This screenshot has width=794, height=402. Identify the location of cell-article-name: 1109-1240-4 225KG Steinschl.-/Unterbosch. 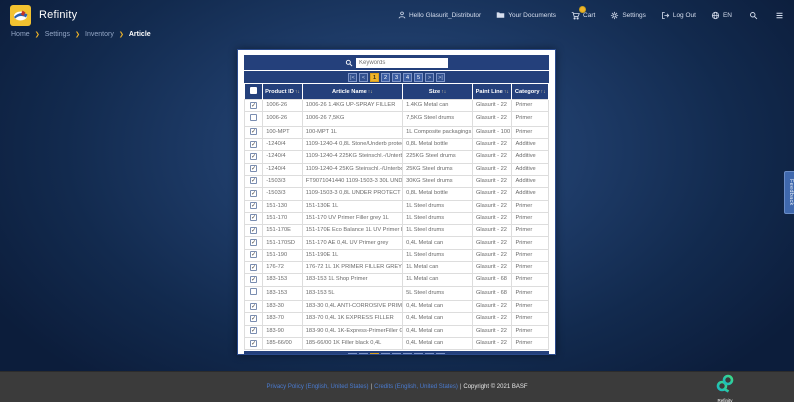
(352, 157).